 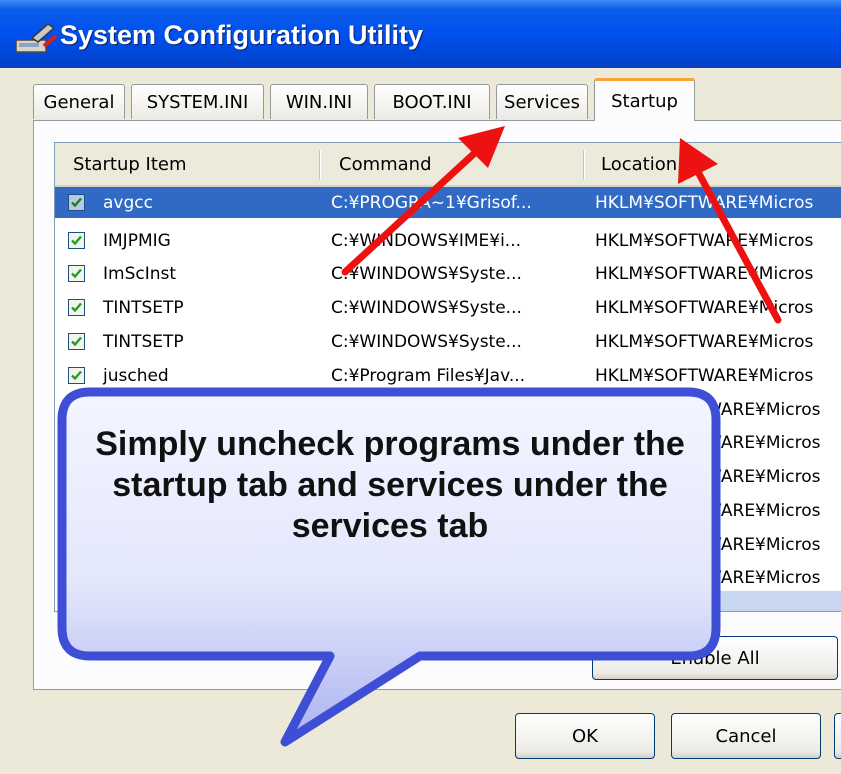 I want to click on tab-general: General, so click(x=79, y=101).